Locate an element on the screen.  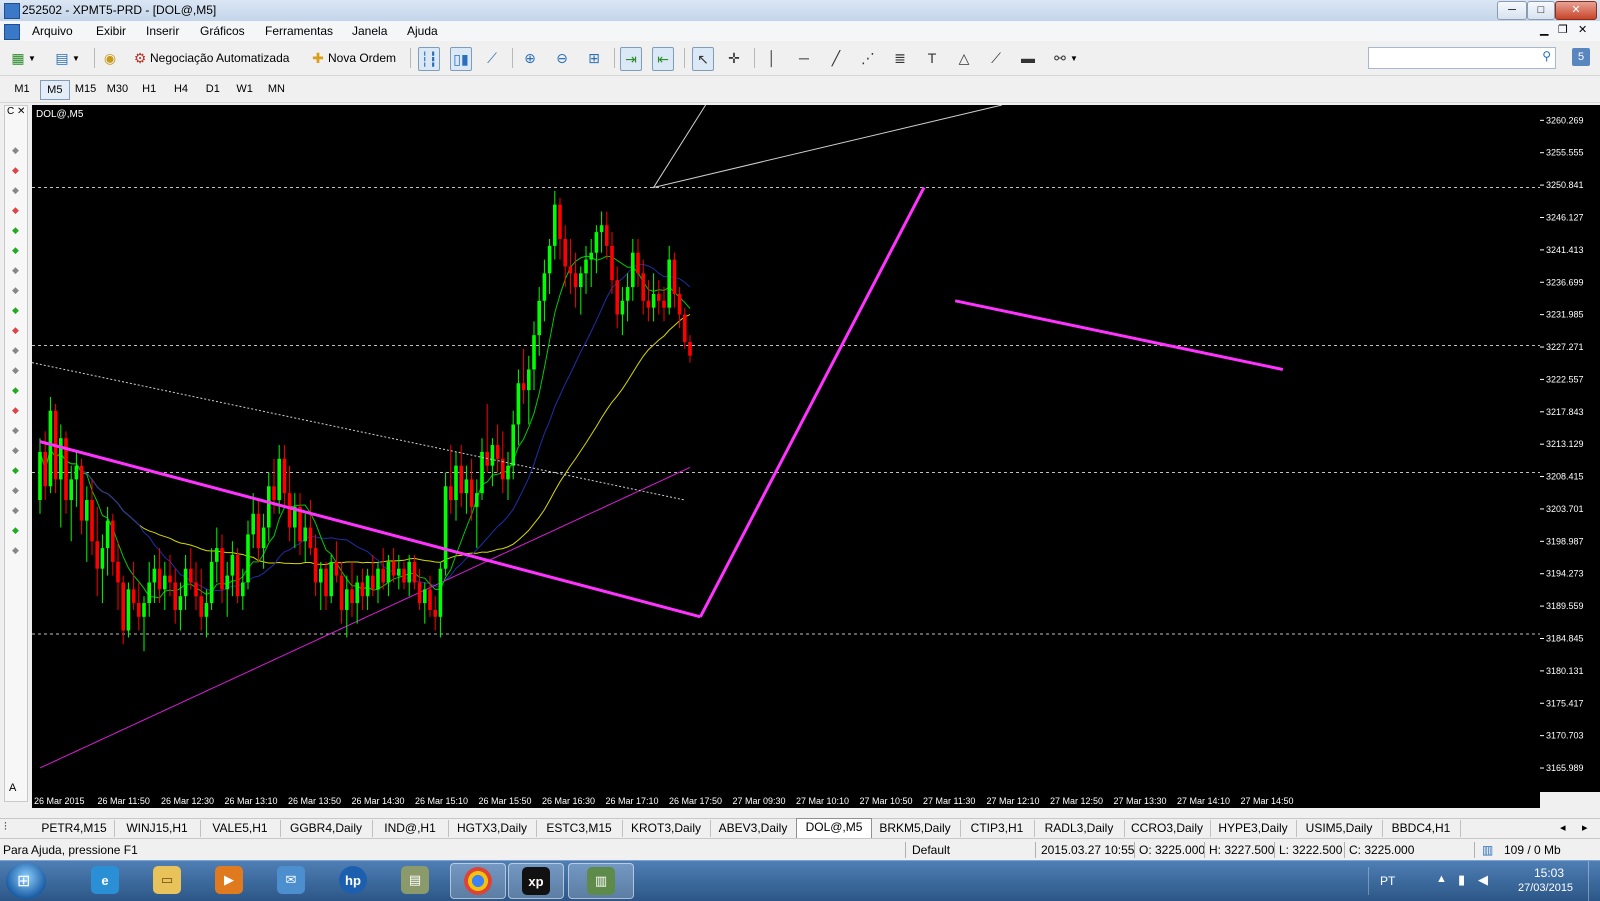
chart-shift-button: ⇤ is located at coordinates (663, 59).